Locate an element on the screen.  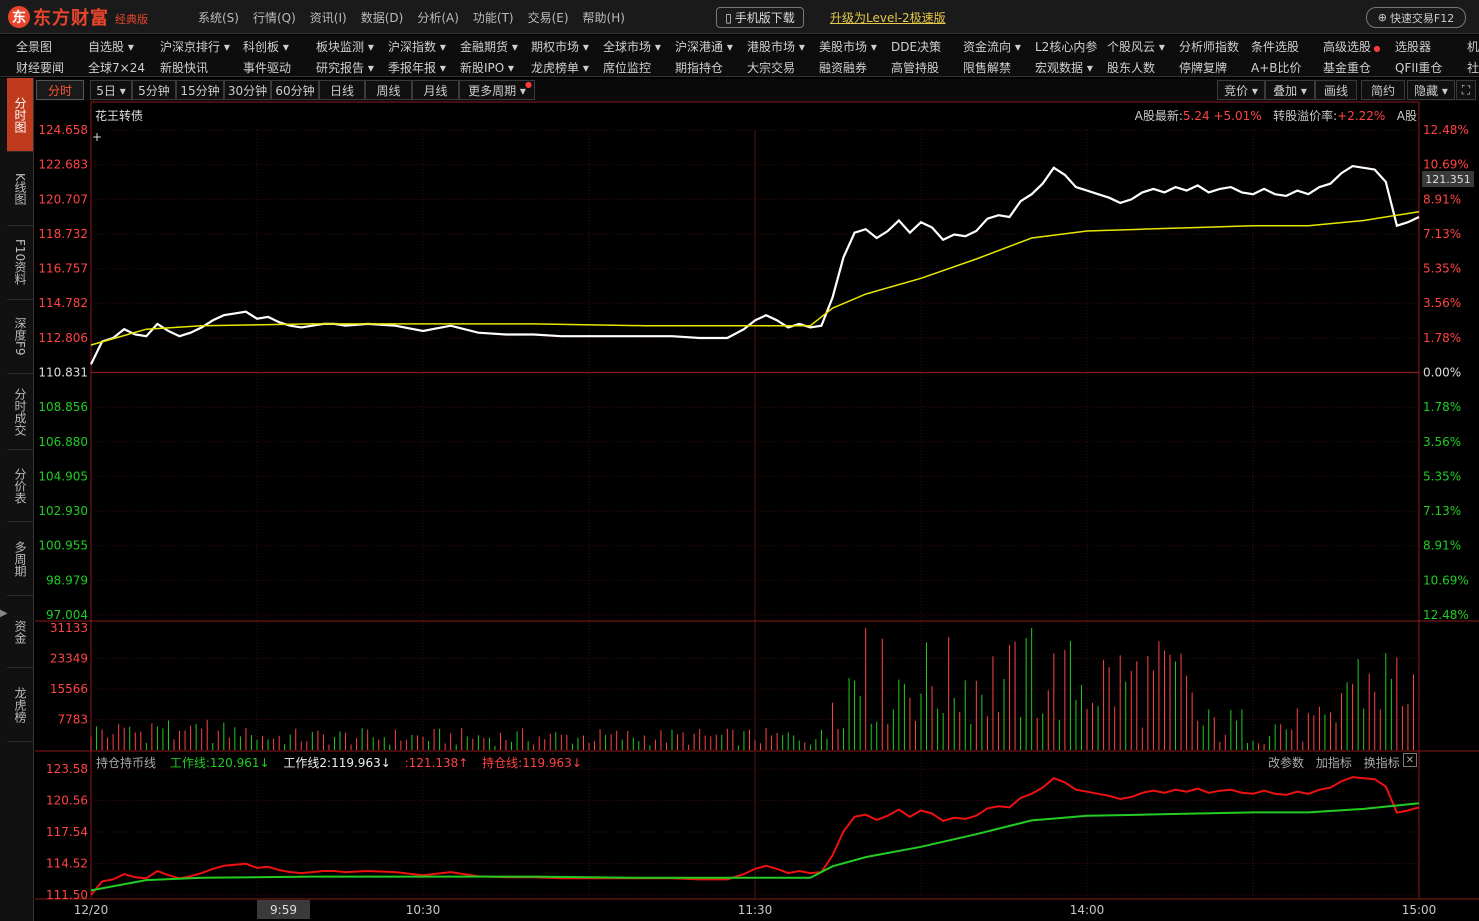
price-axis-label: 110.831 is located at coordinates (63, 373).